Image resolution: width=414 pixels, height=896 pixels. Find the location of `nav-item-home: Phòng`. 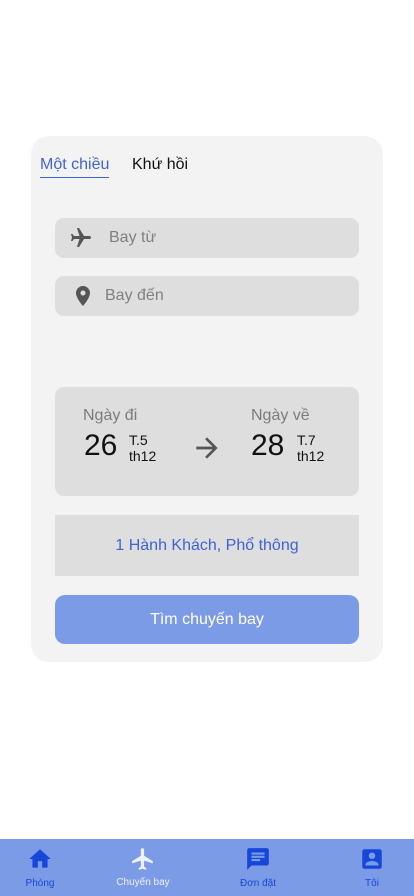

nav-item-home: Phòng is located at coordinates (40, 867).